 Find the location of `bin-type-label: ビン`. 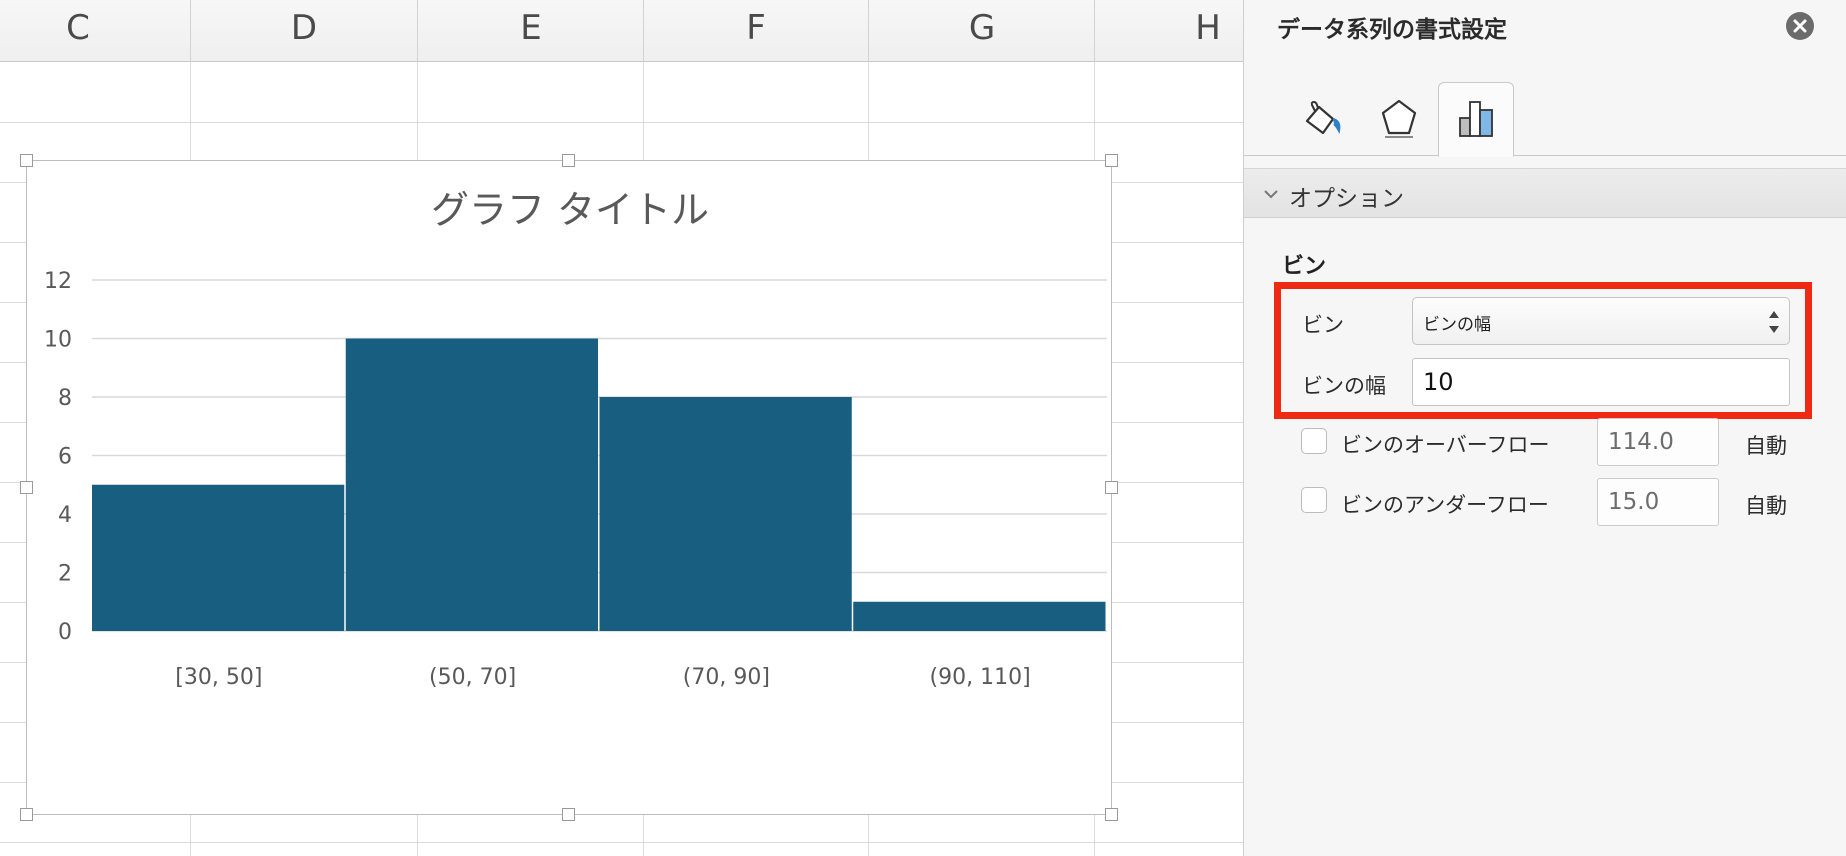

bin-type-label: ビン is located at coordinates (1323, 325).